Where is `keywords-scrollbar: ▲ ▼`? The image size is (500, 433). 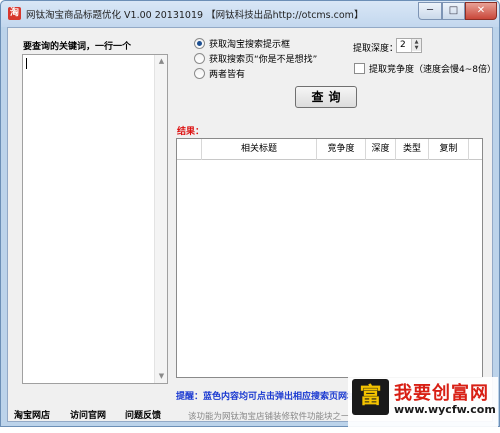 keywords-scrollbar: ▲ ▼ is located at coordinates (160, 219).